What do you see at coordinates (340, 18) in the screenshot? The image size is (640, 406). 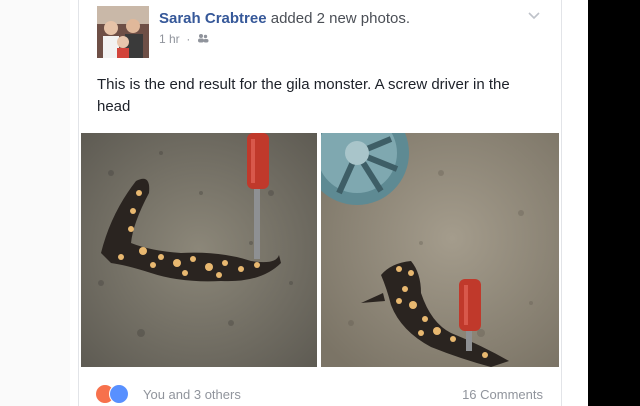 I see `post-action: added 2 new photos.` at bounding box center [340, 18].